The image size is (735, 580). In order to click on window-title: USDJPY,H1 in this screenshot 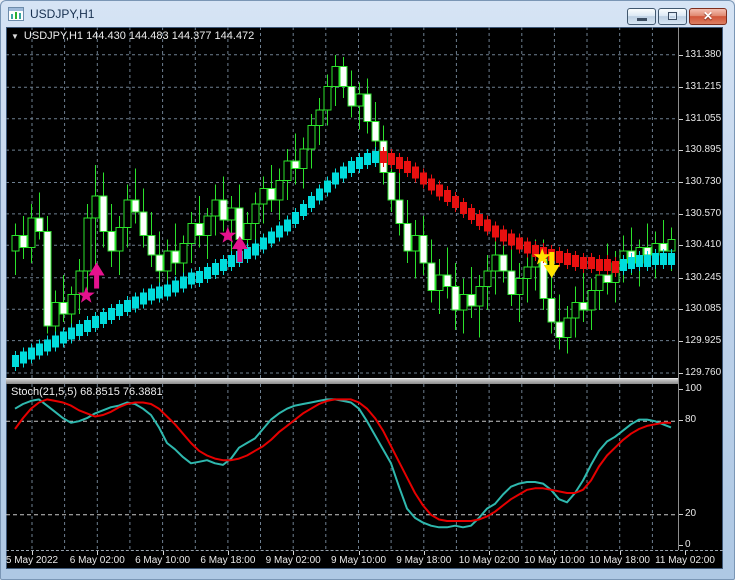, I will do `click(62, 14)`.